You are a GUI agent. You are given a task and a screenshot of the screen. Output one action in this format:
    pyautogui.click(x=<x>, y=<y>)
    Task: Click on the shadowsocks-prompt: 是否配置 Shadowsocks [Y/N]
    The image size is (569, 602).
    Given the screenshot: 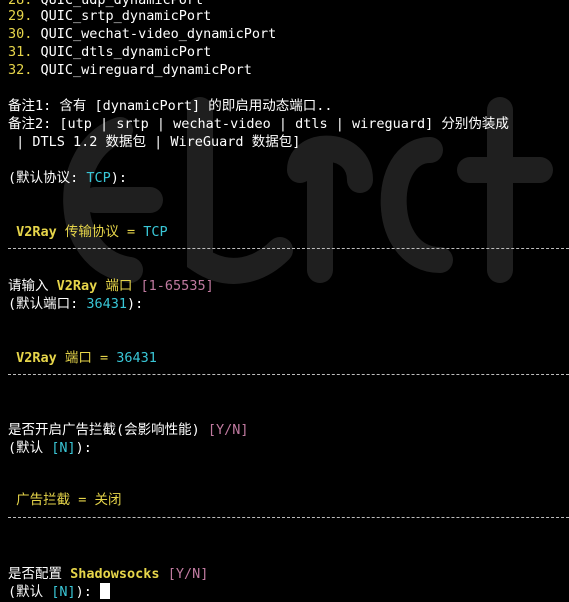 What is the action you would take?
    pyautogui.click(x=108, y=574)
    